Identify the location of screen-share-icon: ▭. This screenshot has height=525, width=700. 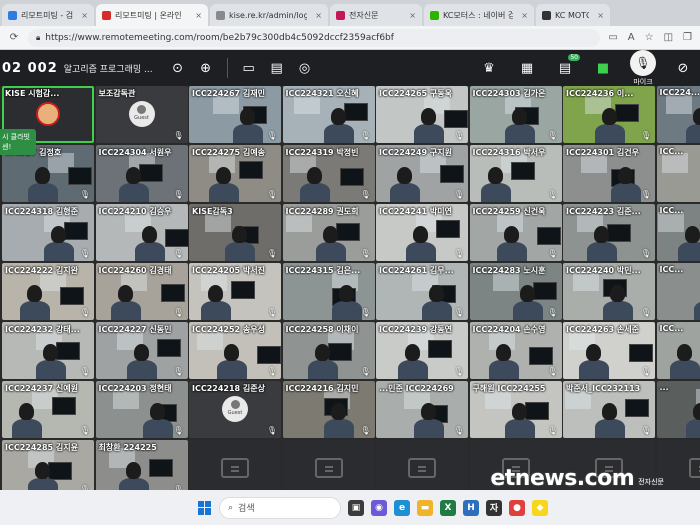
(249, 68).